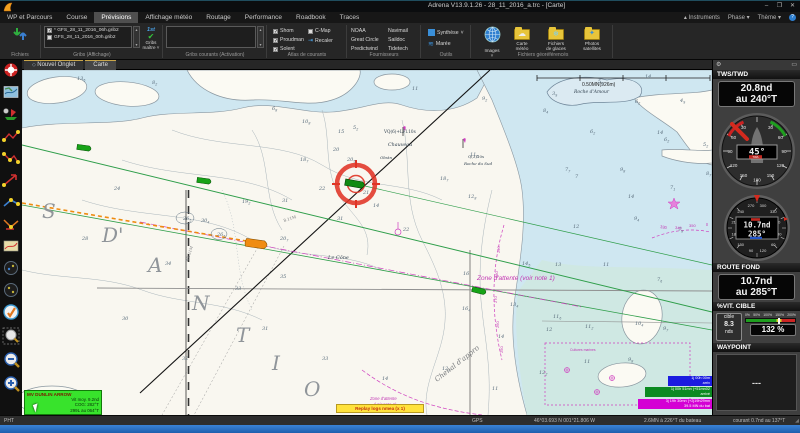 The image size is (800, 433). Describe the element at coordinates (116, 17) in the screenshot. I see `tab-previsions: Prévisions` at that location.